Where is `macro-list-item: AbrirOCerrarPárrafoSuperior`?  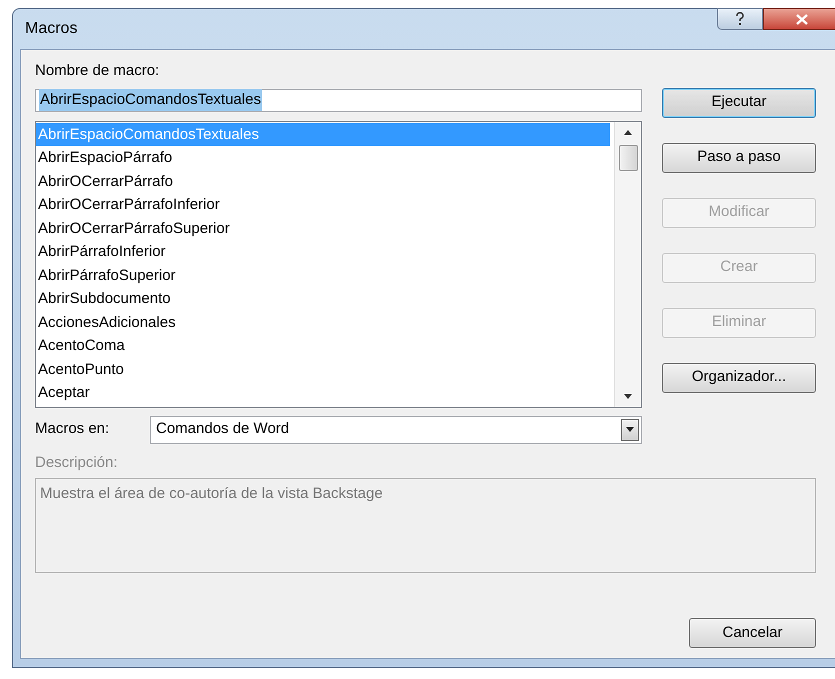 macro-list-item: AbrirOCerrarPárrafoSuperior is located at coordinates (323, 228).